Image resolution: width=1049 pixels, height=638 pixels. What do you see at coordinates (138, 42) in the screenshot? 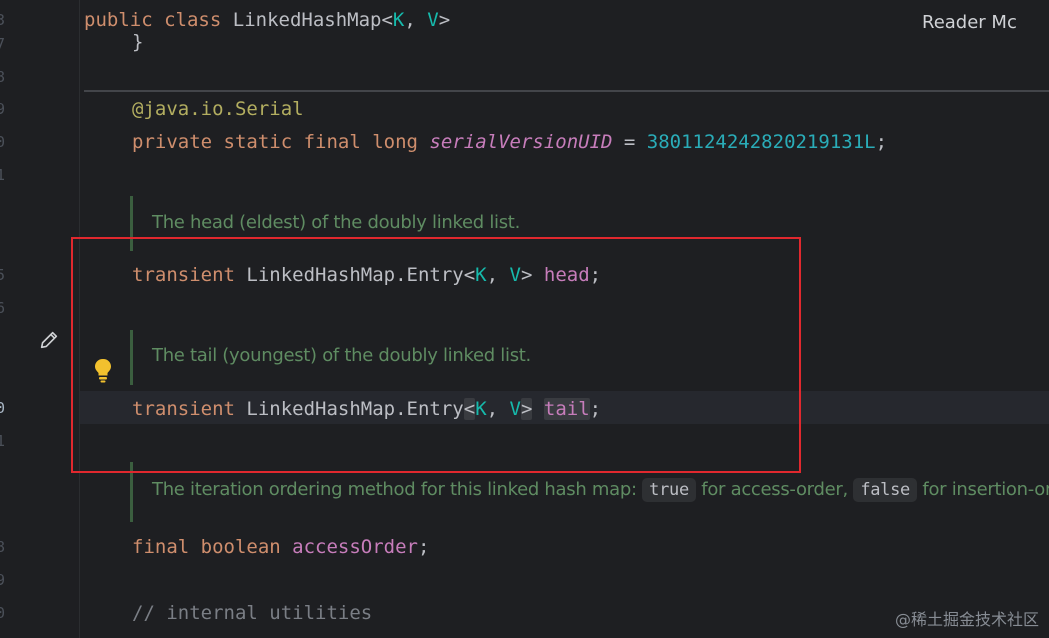
I see `closing-brace: }` at bounding box center [138, 42].